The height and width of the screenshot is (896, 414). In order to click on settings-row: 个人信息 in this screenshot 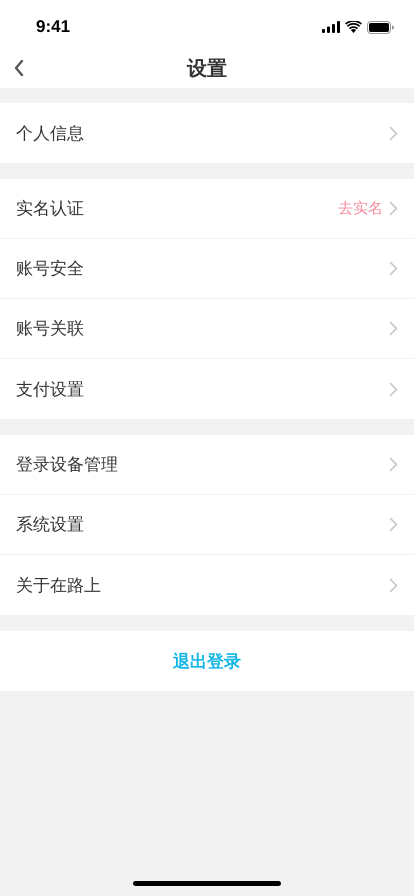, I will do `click(207, 133)`.